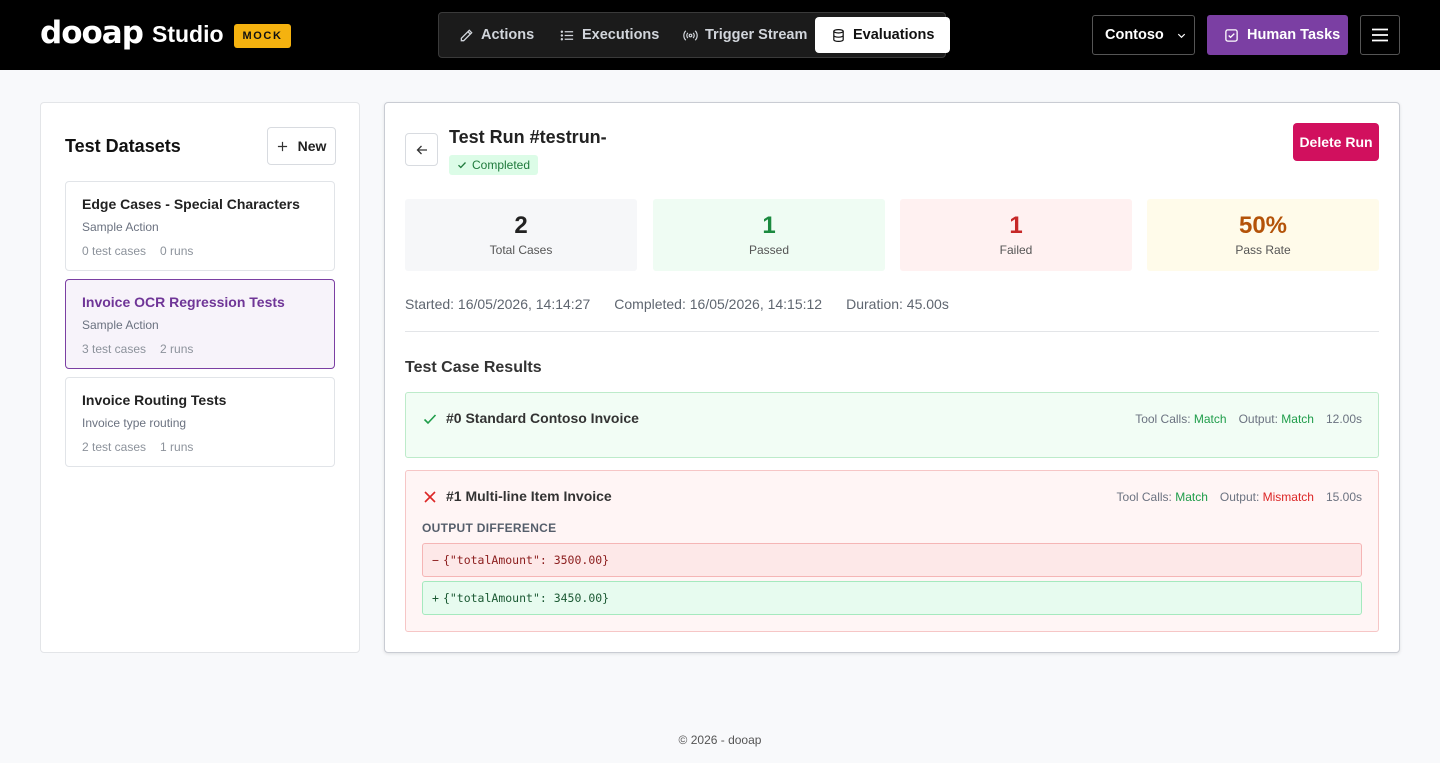 The height and width of the screenshot is (763, 1440). I want to click on arrow-left-icon, so click(421, 149).